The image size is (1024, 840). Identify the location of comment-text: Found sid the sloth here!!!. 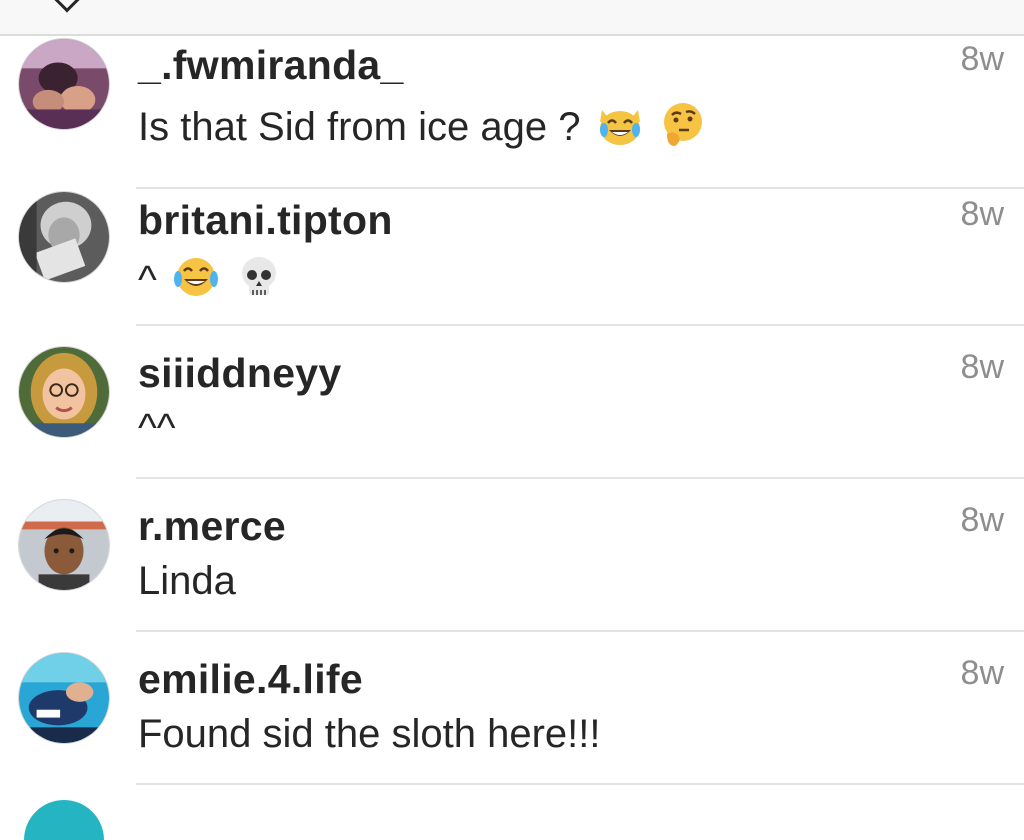
(369, 734).